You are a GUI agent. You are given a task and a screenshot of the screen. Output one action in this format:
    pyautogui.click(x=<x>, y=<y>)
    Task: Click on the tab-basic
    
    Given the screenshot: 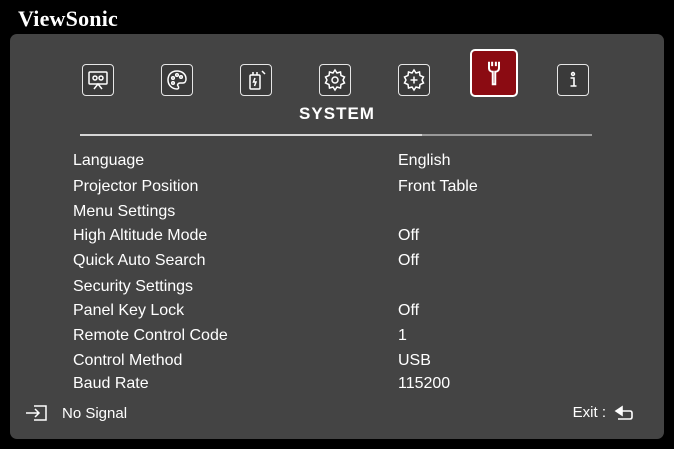 What is the action you would take?
    pyautogui.click(x=335, y=80)
    